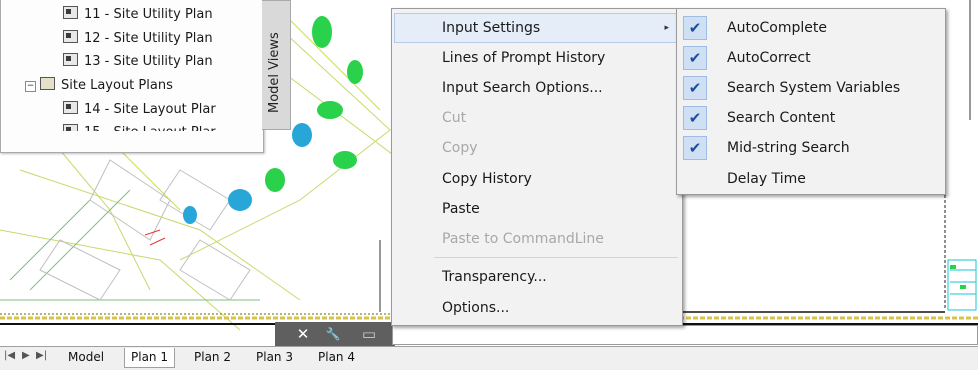 The height and width of the screenshot is (370, 978). I want to click on tree-item-sheet-14: 14 - Site Layout Plar, so click(139, 110).